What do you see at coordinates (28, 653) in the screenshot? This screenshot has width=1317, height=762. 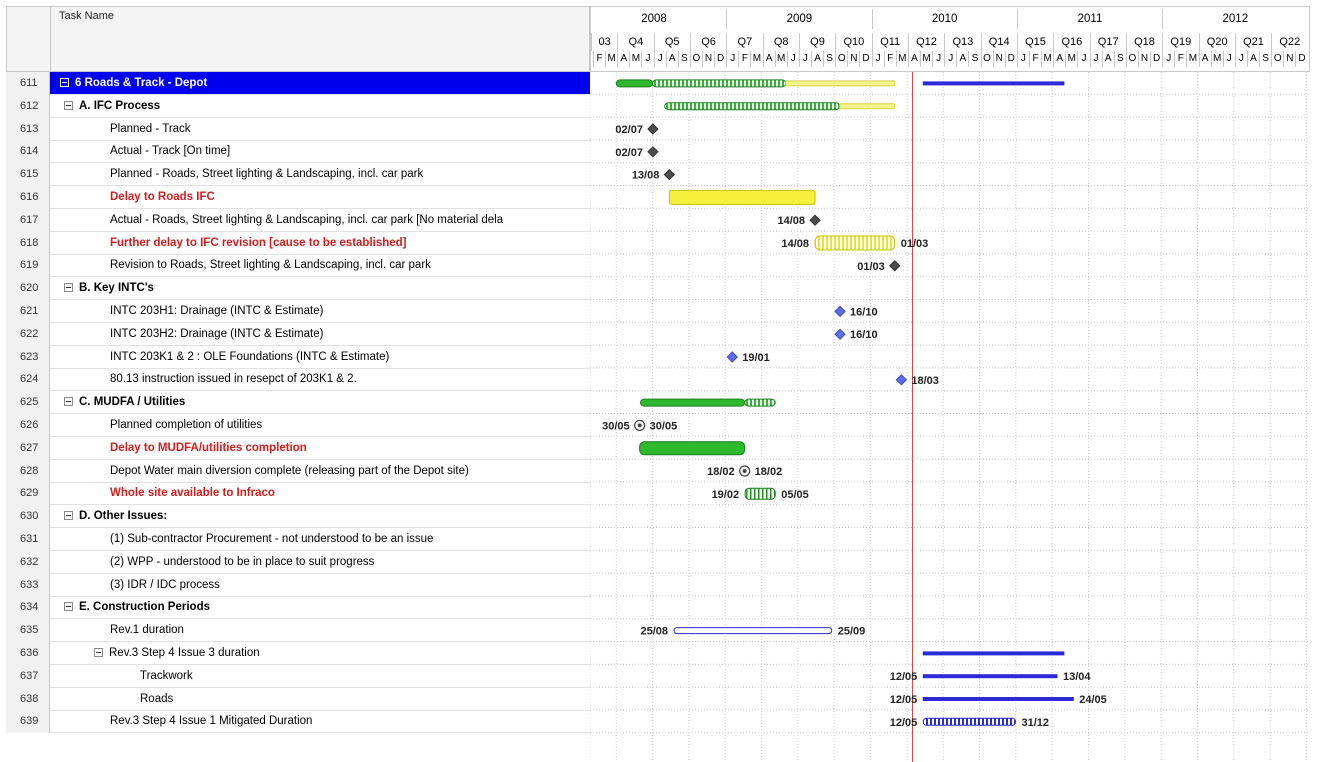 I see `row-id: 636` at bounding box center [28, 653].